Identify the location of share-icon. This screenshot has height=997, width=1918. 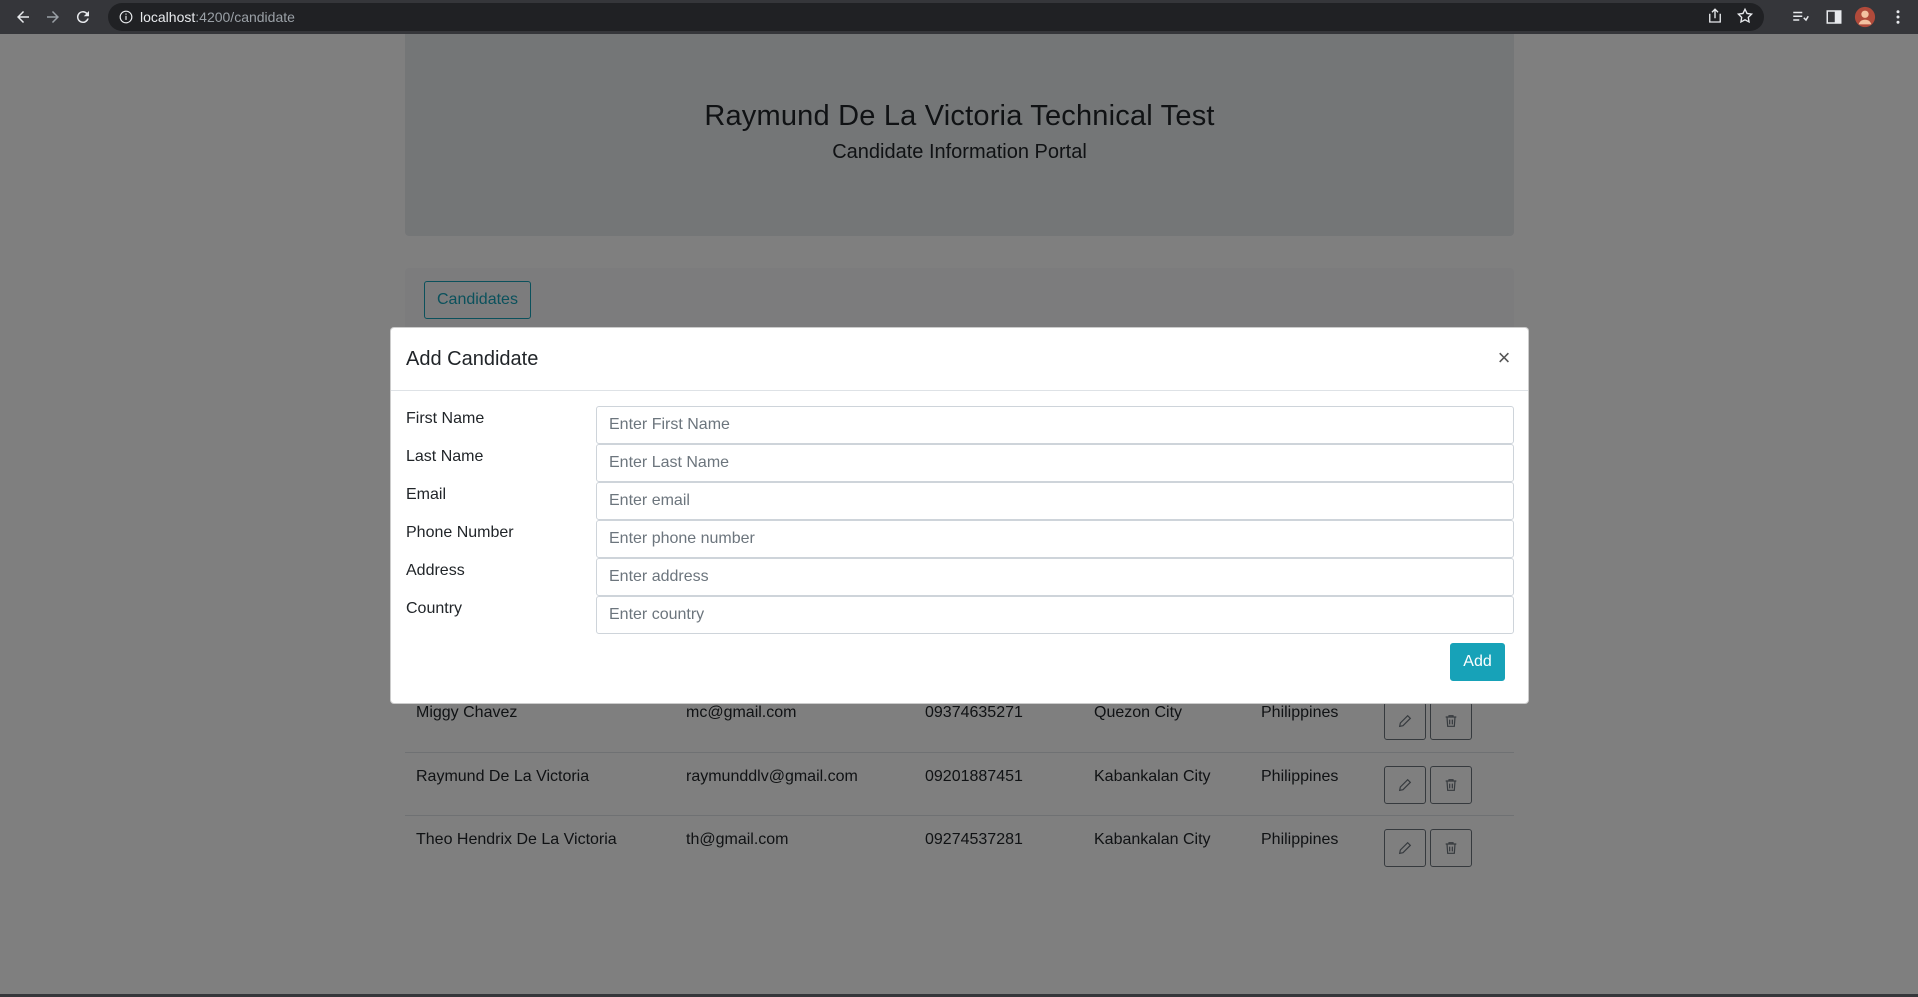
(1715, 16).